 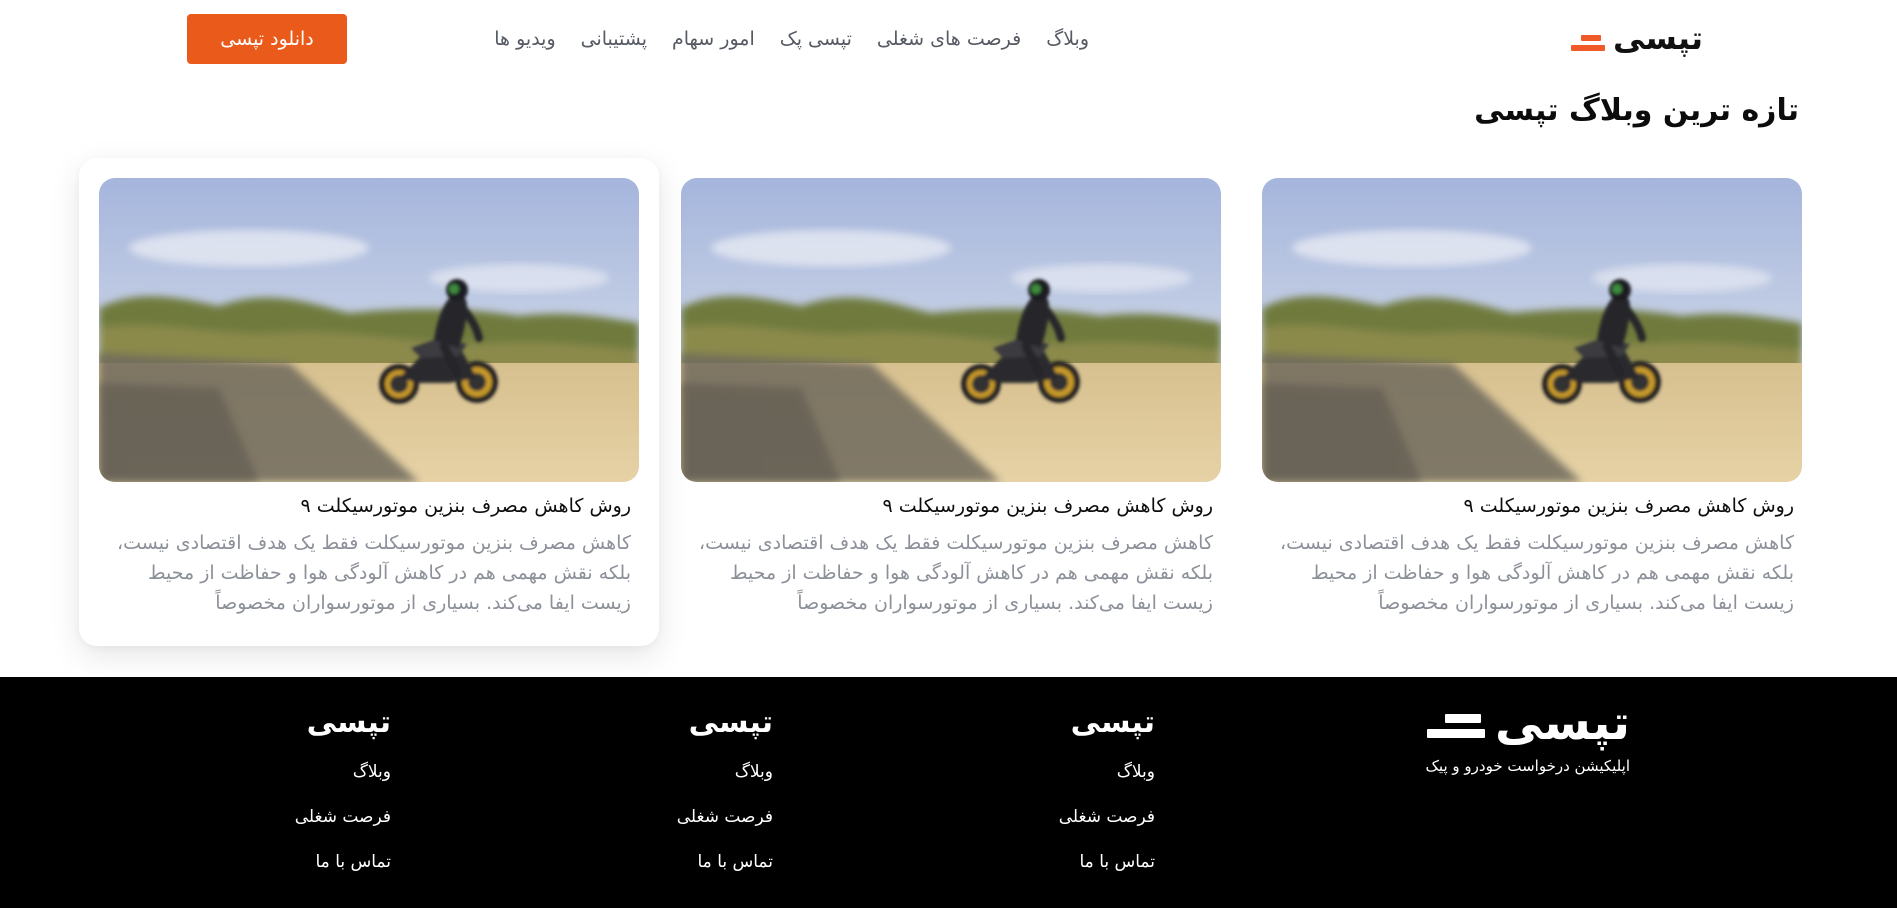 I want to click on download-app-button: دانلود تپسی, so click(x=267, y=39).